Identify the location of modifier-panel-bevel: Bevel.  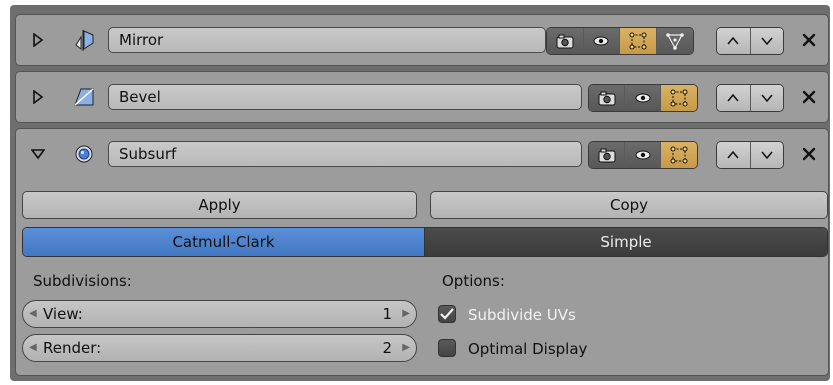
(422, 97).